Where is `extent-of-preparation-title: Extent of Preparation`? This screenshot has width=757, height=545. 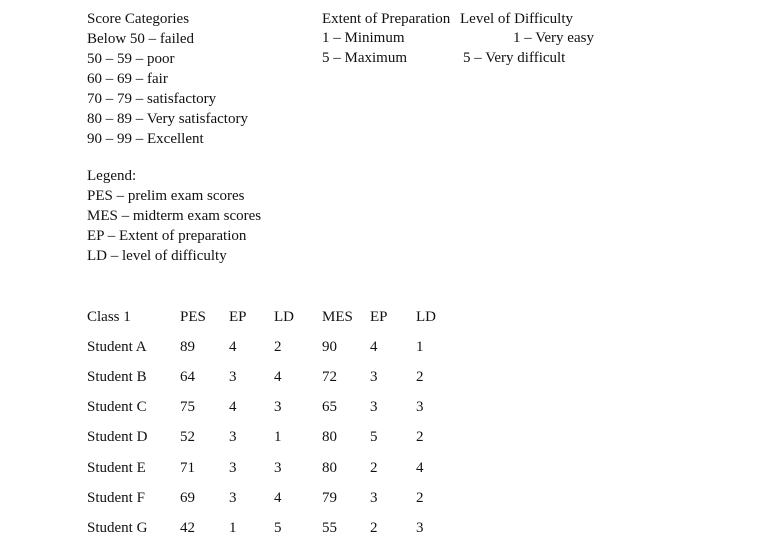 extent-of-preparation-title: Extent of Preparation is located at coordinates (386, 19).